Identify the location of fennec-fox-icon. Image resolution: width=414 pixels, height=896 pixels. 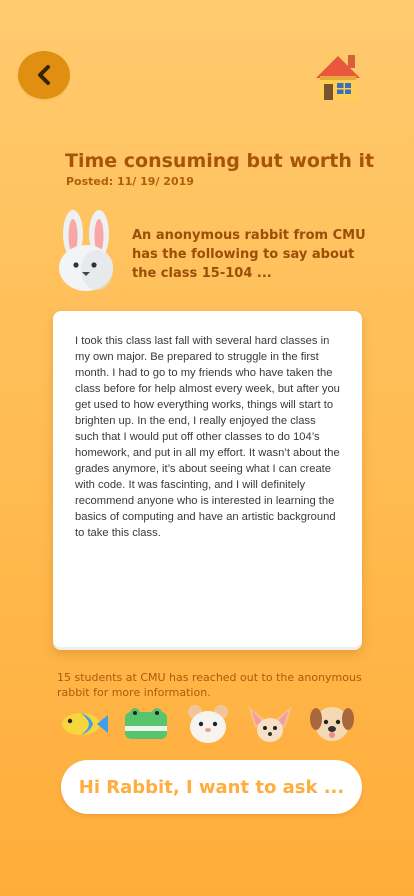
(270, 724).